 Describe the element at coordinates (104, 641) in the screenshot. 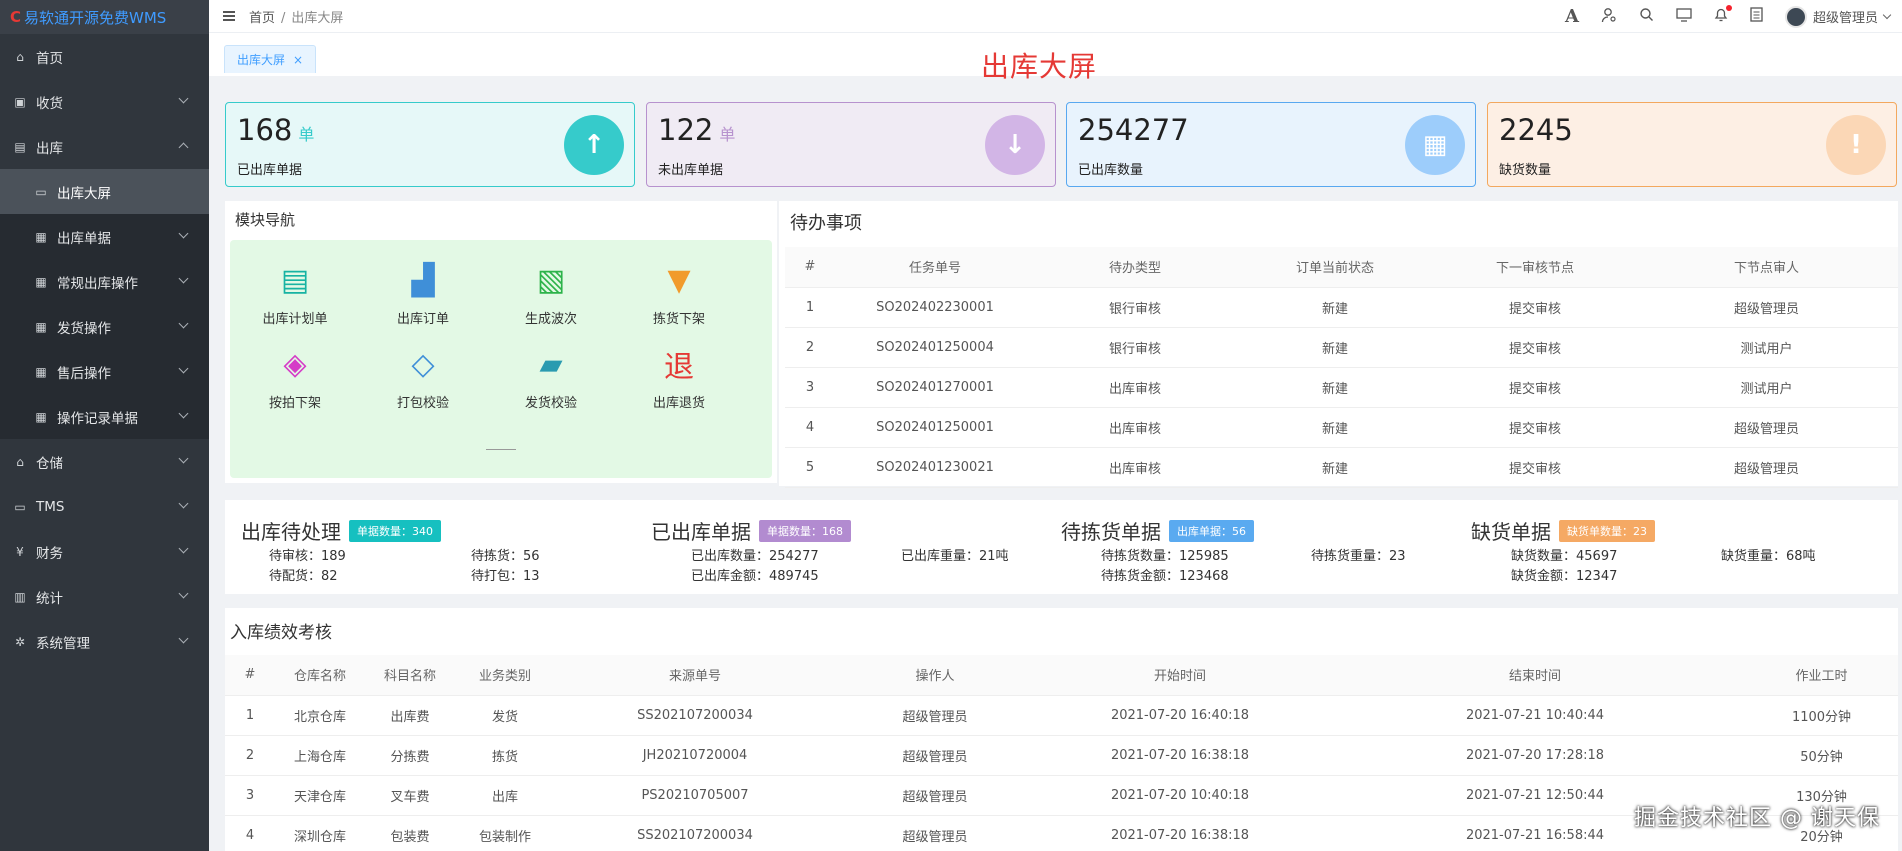

I see `sidebar-item-13: ✲ 系统管理` at that location.